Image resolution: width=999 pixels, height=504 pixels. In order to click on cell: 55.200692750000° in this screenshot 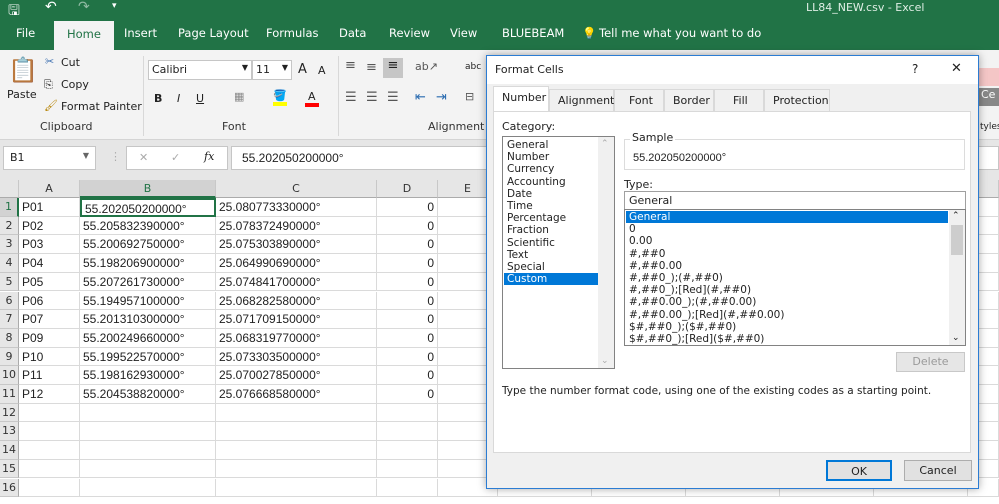, I will do `click(148, 245)`.